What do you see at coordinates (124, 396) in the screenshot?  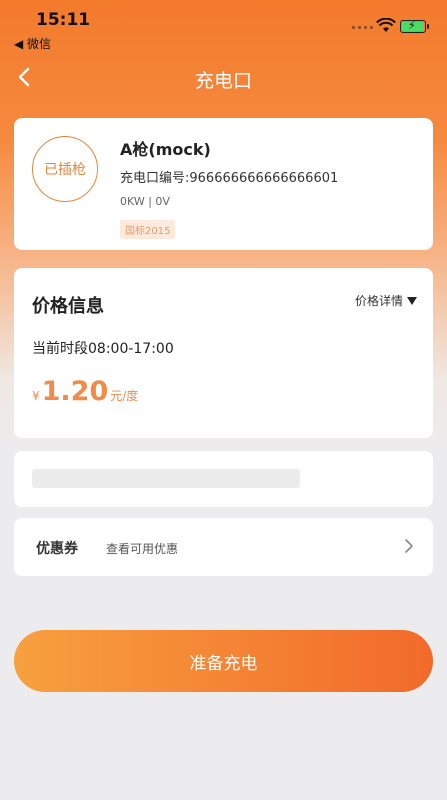 I see `price-unit: 元/度` at bounding box center [124, 396].